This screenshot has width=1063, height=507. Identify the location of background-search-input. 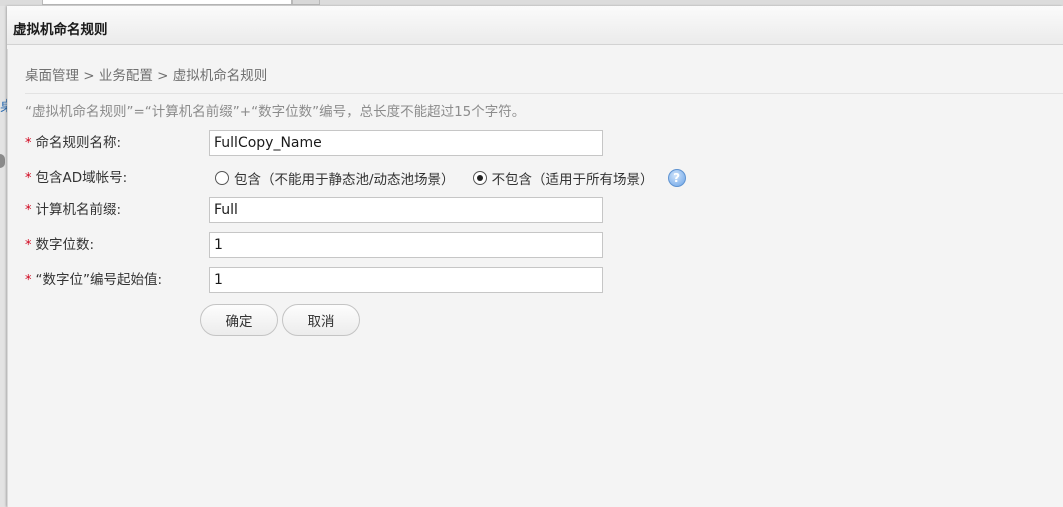
(167, 2).